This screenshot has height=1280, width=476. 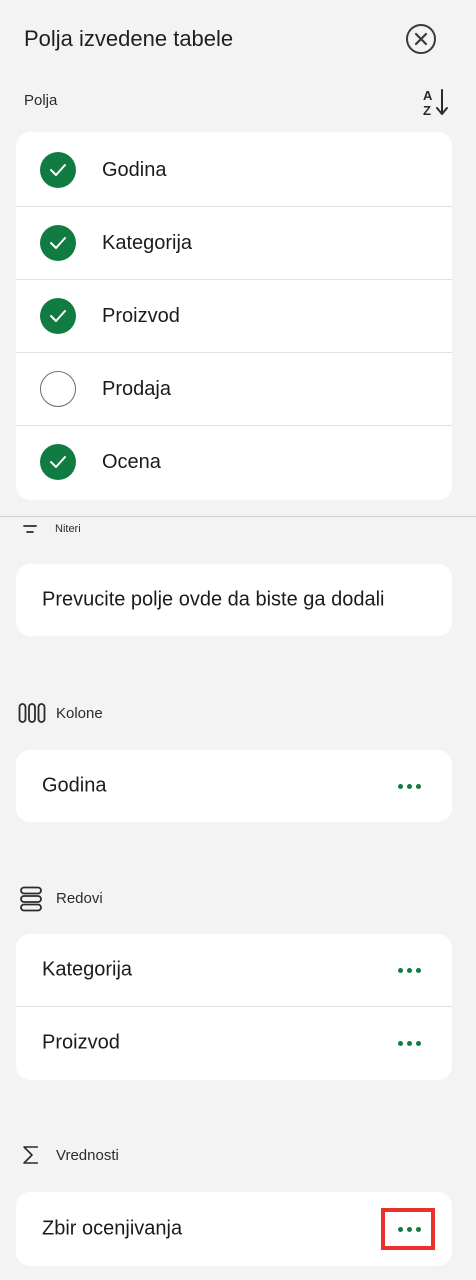 What do you see at coordinates (234, 461) in the screenshot?
I see `field-item-ocena: Ocena` at bounding box center [234, 461].